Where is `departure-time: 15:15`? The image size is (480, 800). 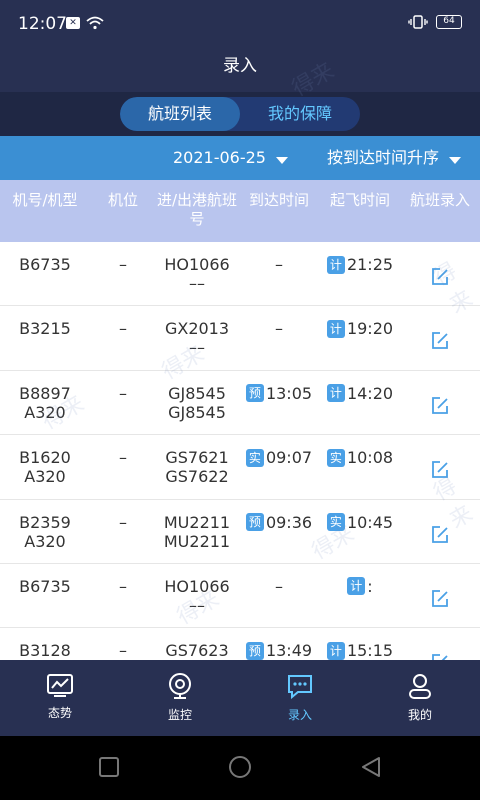
departure-time: 15:15 is located at coordinates (370, 650).